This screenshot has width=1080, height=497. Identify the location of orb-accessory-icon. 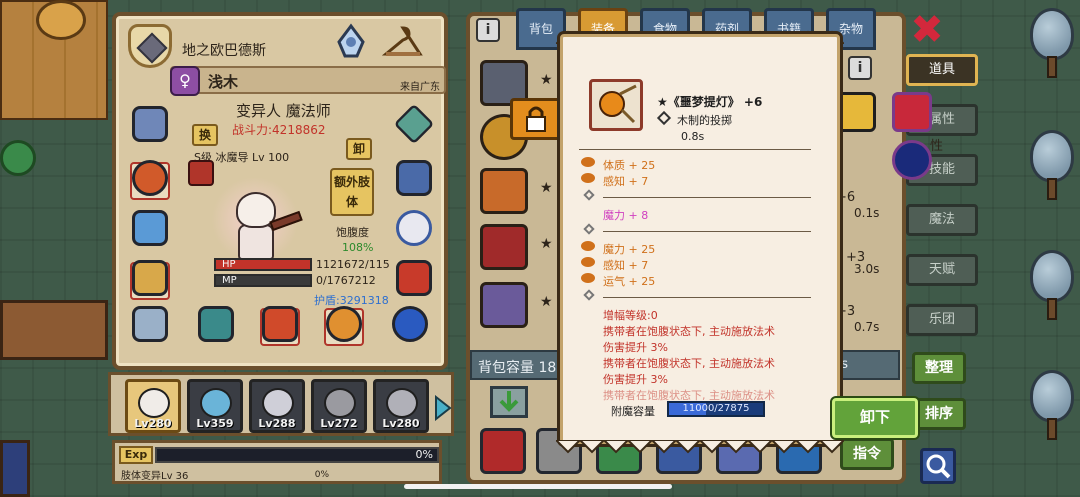
(912, 160).